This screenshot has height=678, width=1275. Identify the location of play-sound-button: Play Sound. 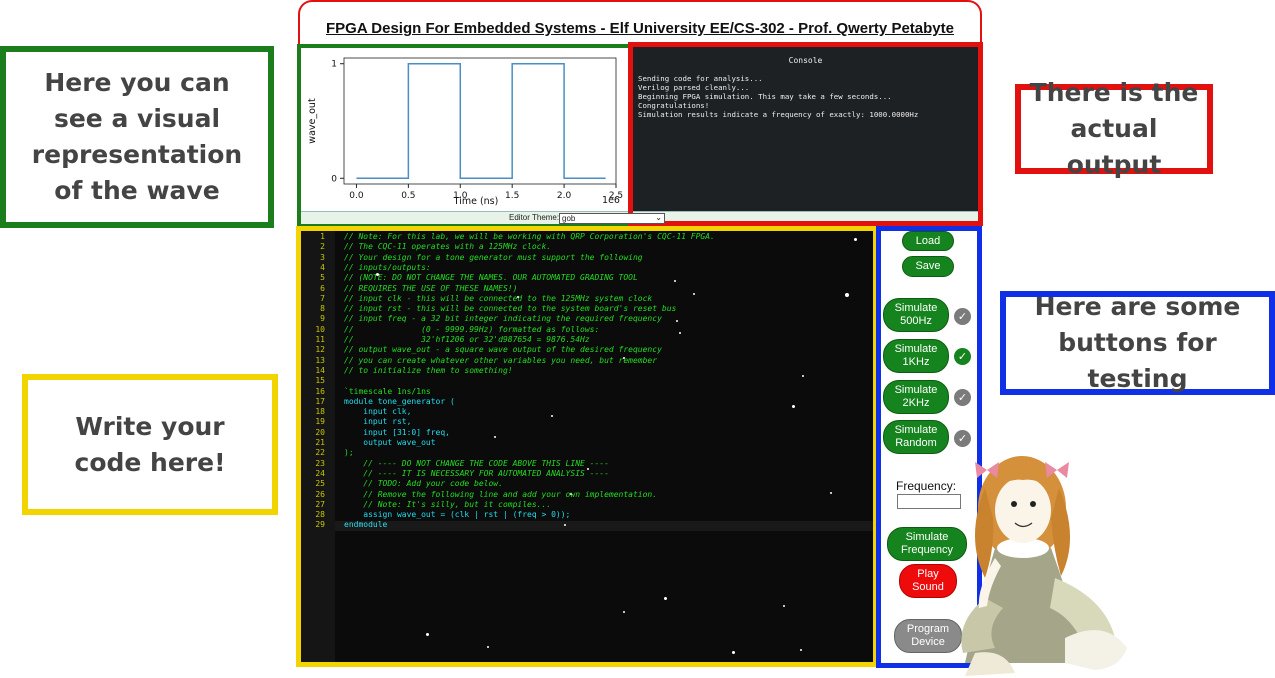
(928, 581).